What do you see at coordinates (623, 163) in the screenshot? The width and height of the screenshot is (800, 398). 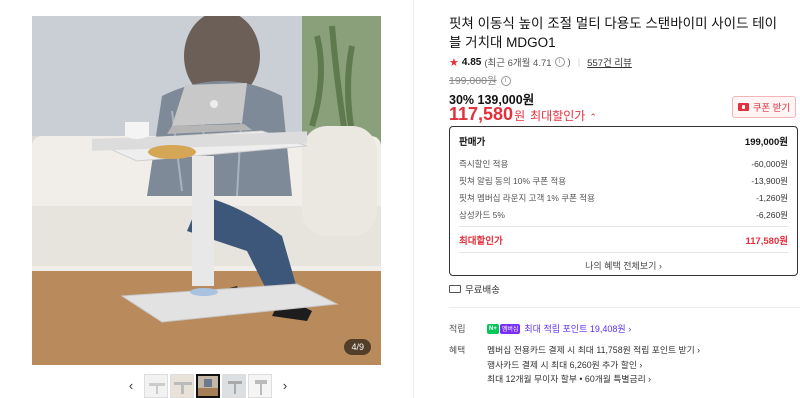 I see `breakdown-row: 즉시할인 적용 -60,000원` at bounding box center [623, 163].